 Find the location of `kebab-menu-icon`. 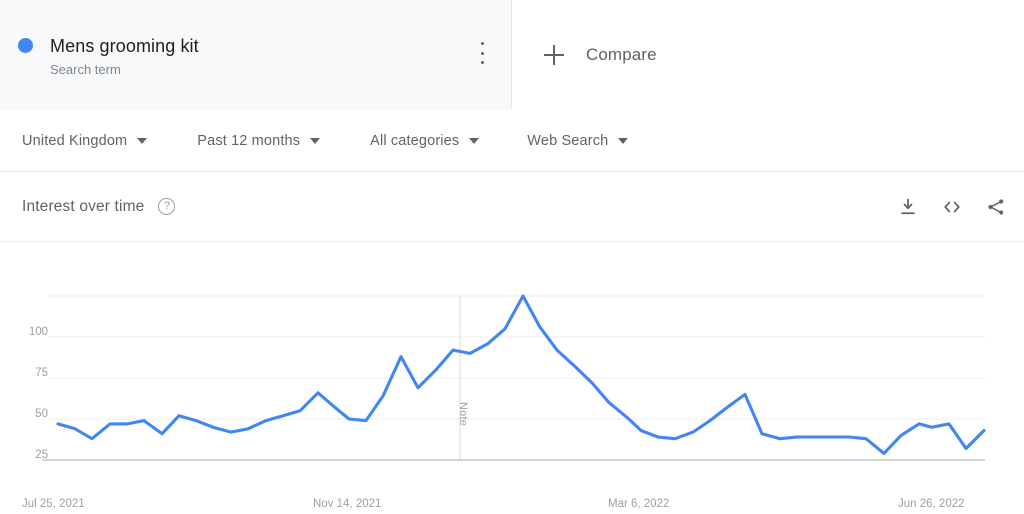

kebab-menu-icon is located at coordinates (482, 53).